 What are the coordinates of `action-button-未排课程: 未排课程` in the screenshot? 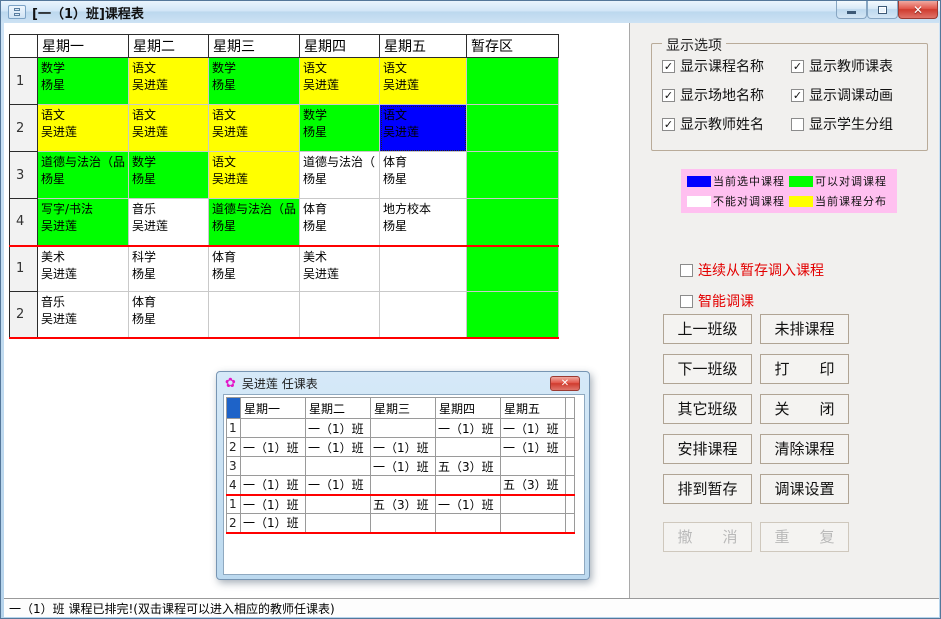 It's located at (804, 329).